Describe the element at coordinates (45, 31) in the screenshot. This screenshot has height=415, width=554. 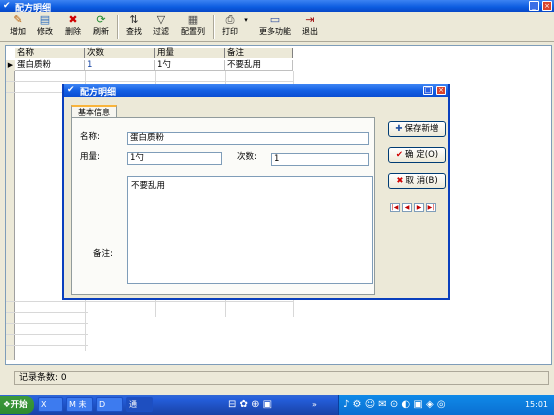
I see `toolbar-edit-label: 修改` at that location.